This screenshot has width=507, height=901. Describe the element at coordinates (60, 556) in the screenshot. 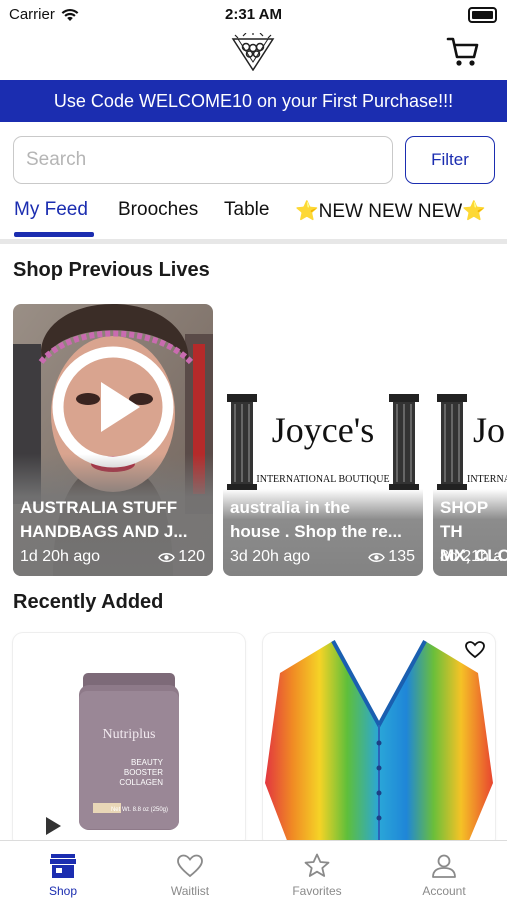

I see `live-time: 1d 20h ago` at that location.